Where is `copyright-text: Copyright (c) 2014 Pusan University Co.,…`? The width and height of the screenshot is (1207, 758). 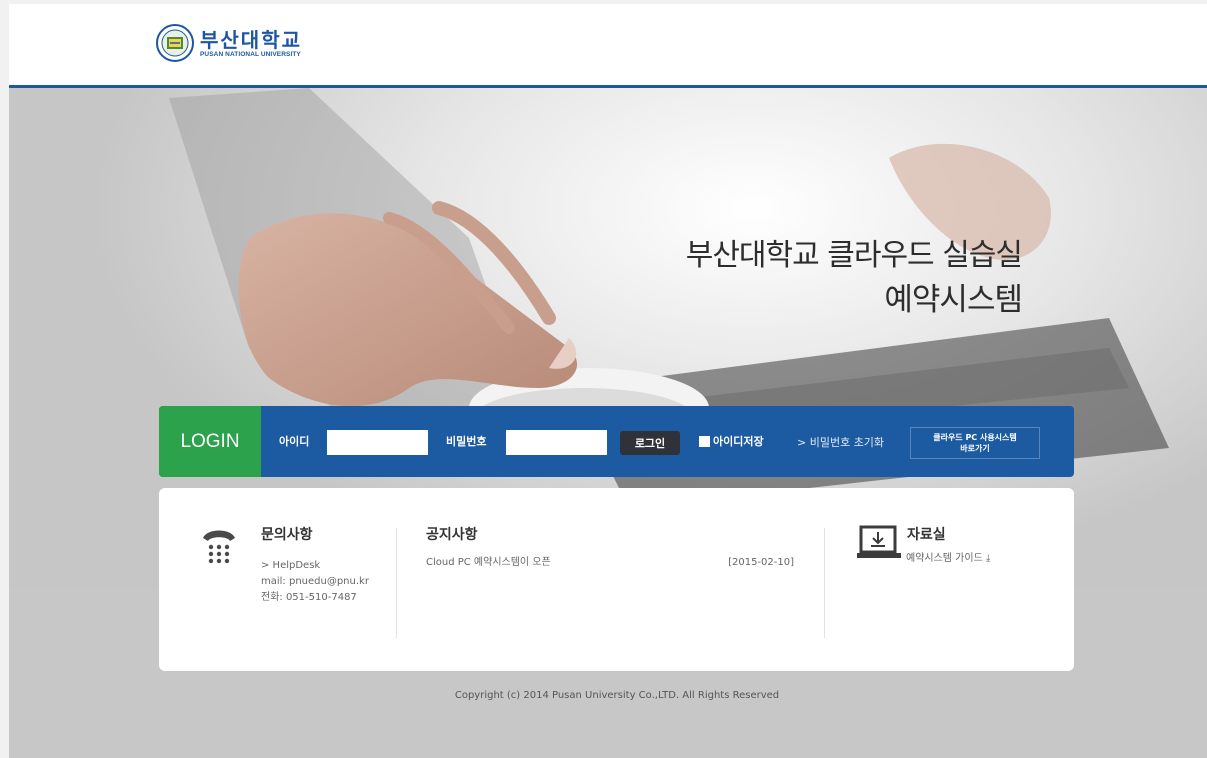
copyright-text: Copyright (c) 2014 Pusan University Co.,… is located at coordinates (617, 695).